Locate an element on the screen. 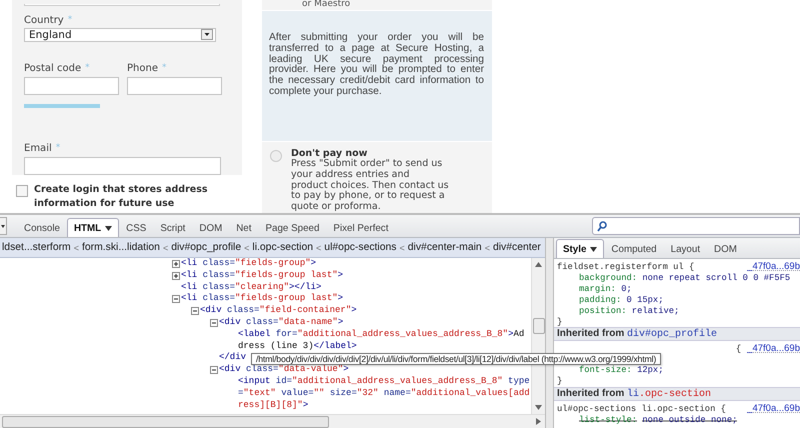 The image size is (800, 428). code-line: ="text" value="" size="32" name="additional_values[add is located at coordinates (384, 394).